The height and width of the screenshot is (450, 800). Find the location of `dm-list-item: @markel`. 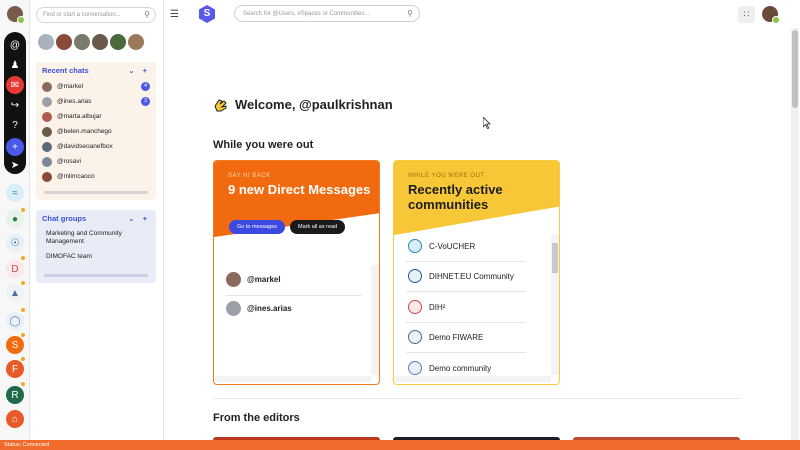

dm-list-item: @markel is located at coordinates (253, 279).